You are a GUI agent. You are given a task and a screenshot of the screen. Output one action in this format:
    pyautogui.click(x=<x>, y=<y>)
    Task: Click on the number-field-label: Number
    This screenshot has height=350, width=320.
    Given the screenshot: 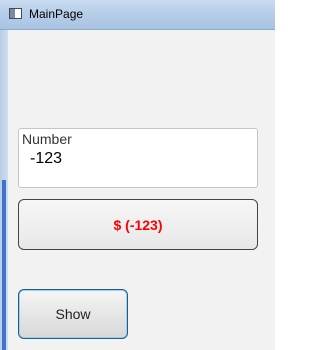 What is the action you would take?
    pyautogui.click(x=47, y=139)
    